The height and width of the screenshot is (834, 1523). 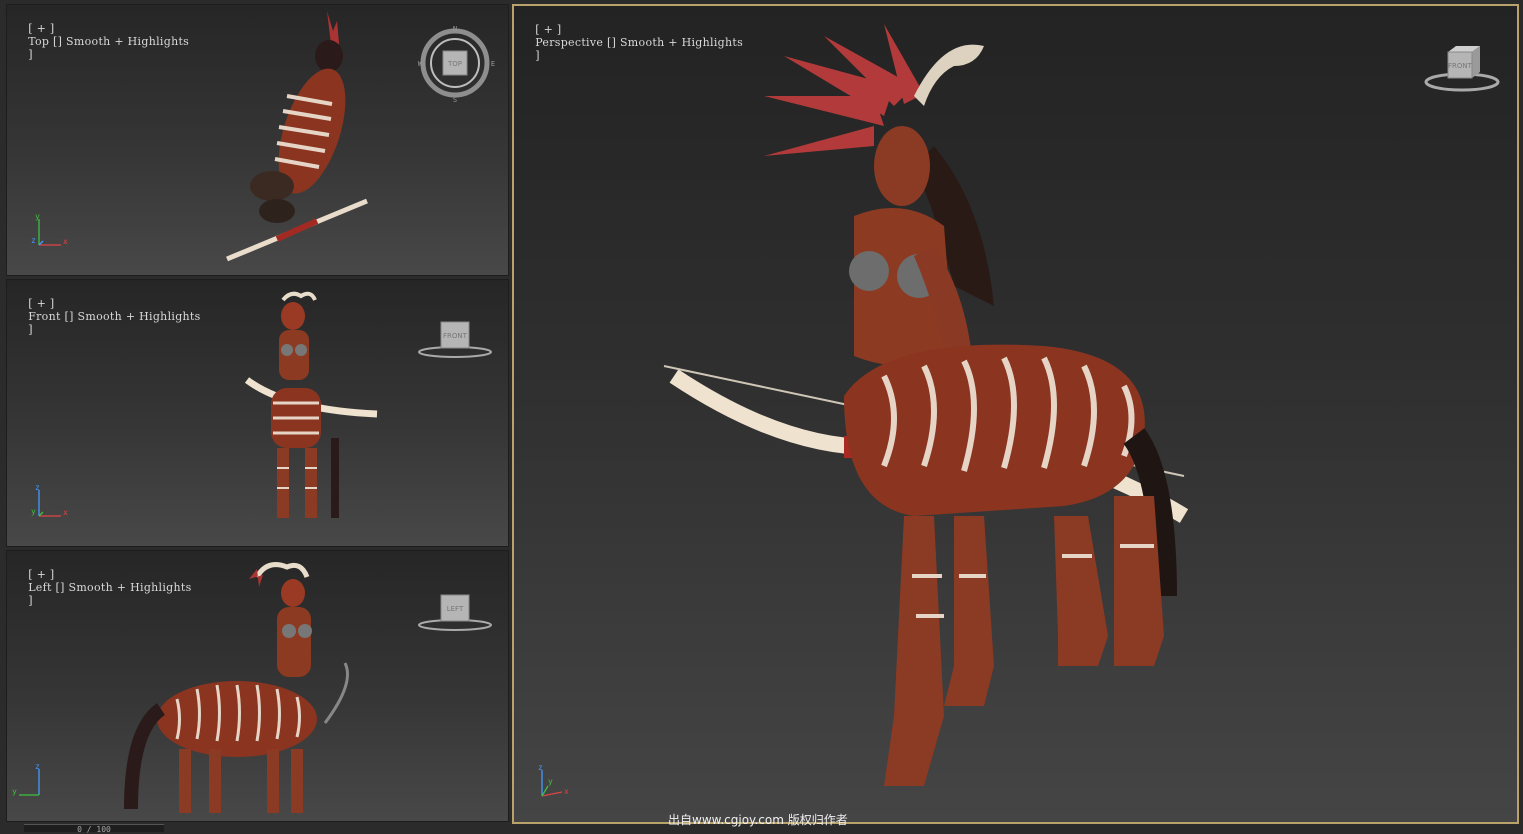 I want to click on viewport-view-name: Top, so click(x=38, y=41).